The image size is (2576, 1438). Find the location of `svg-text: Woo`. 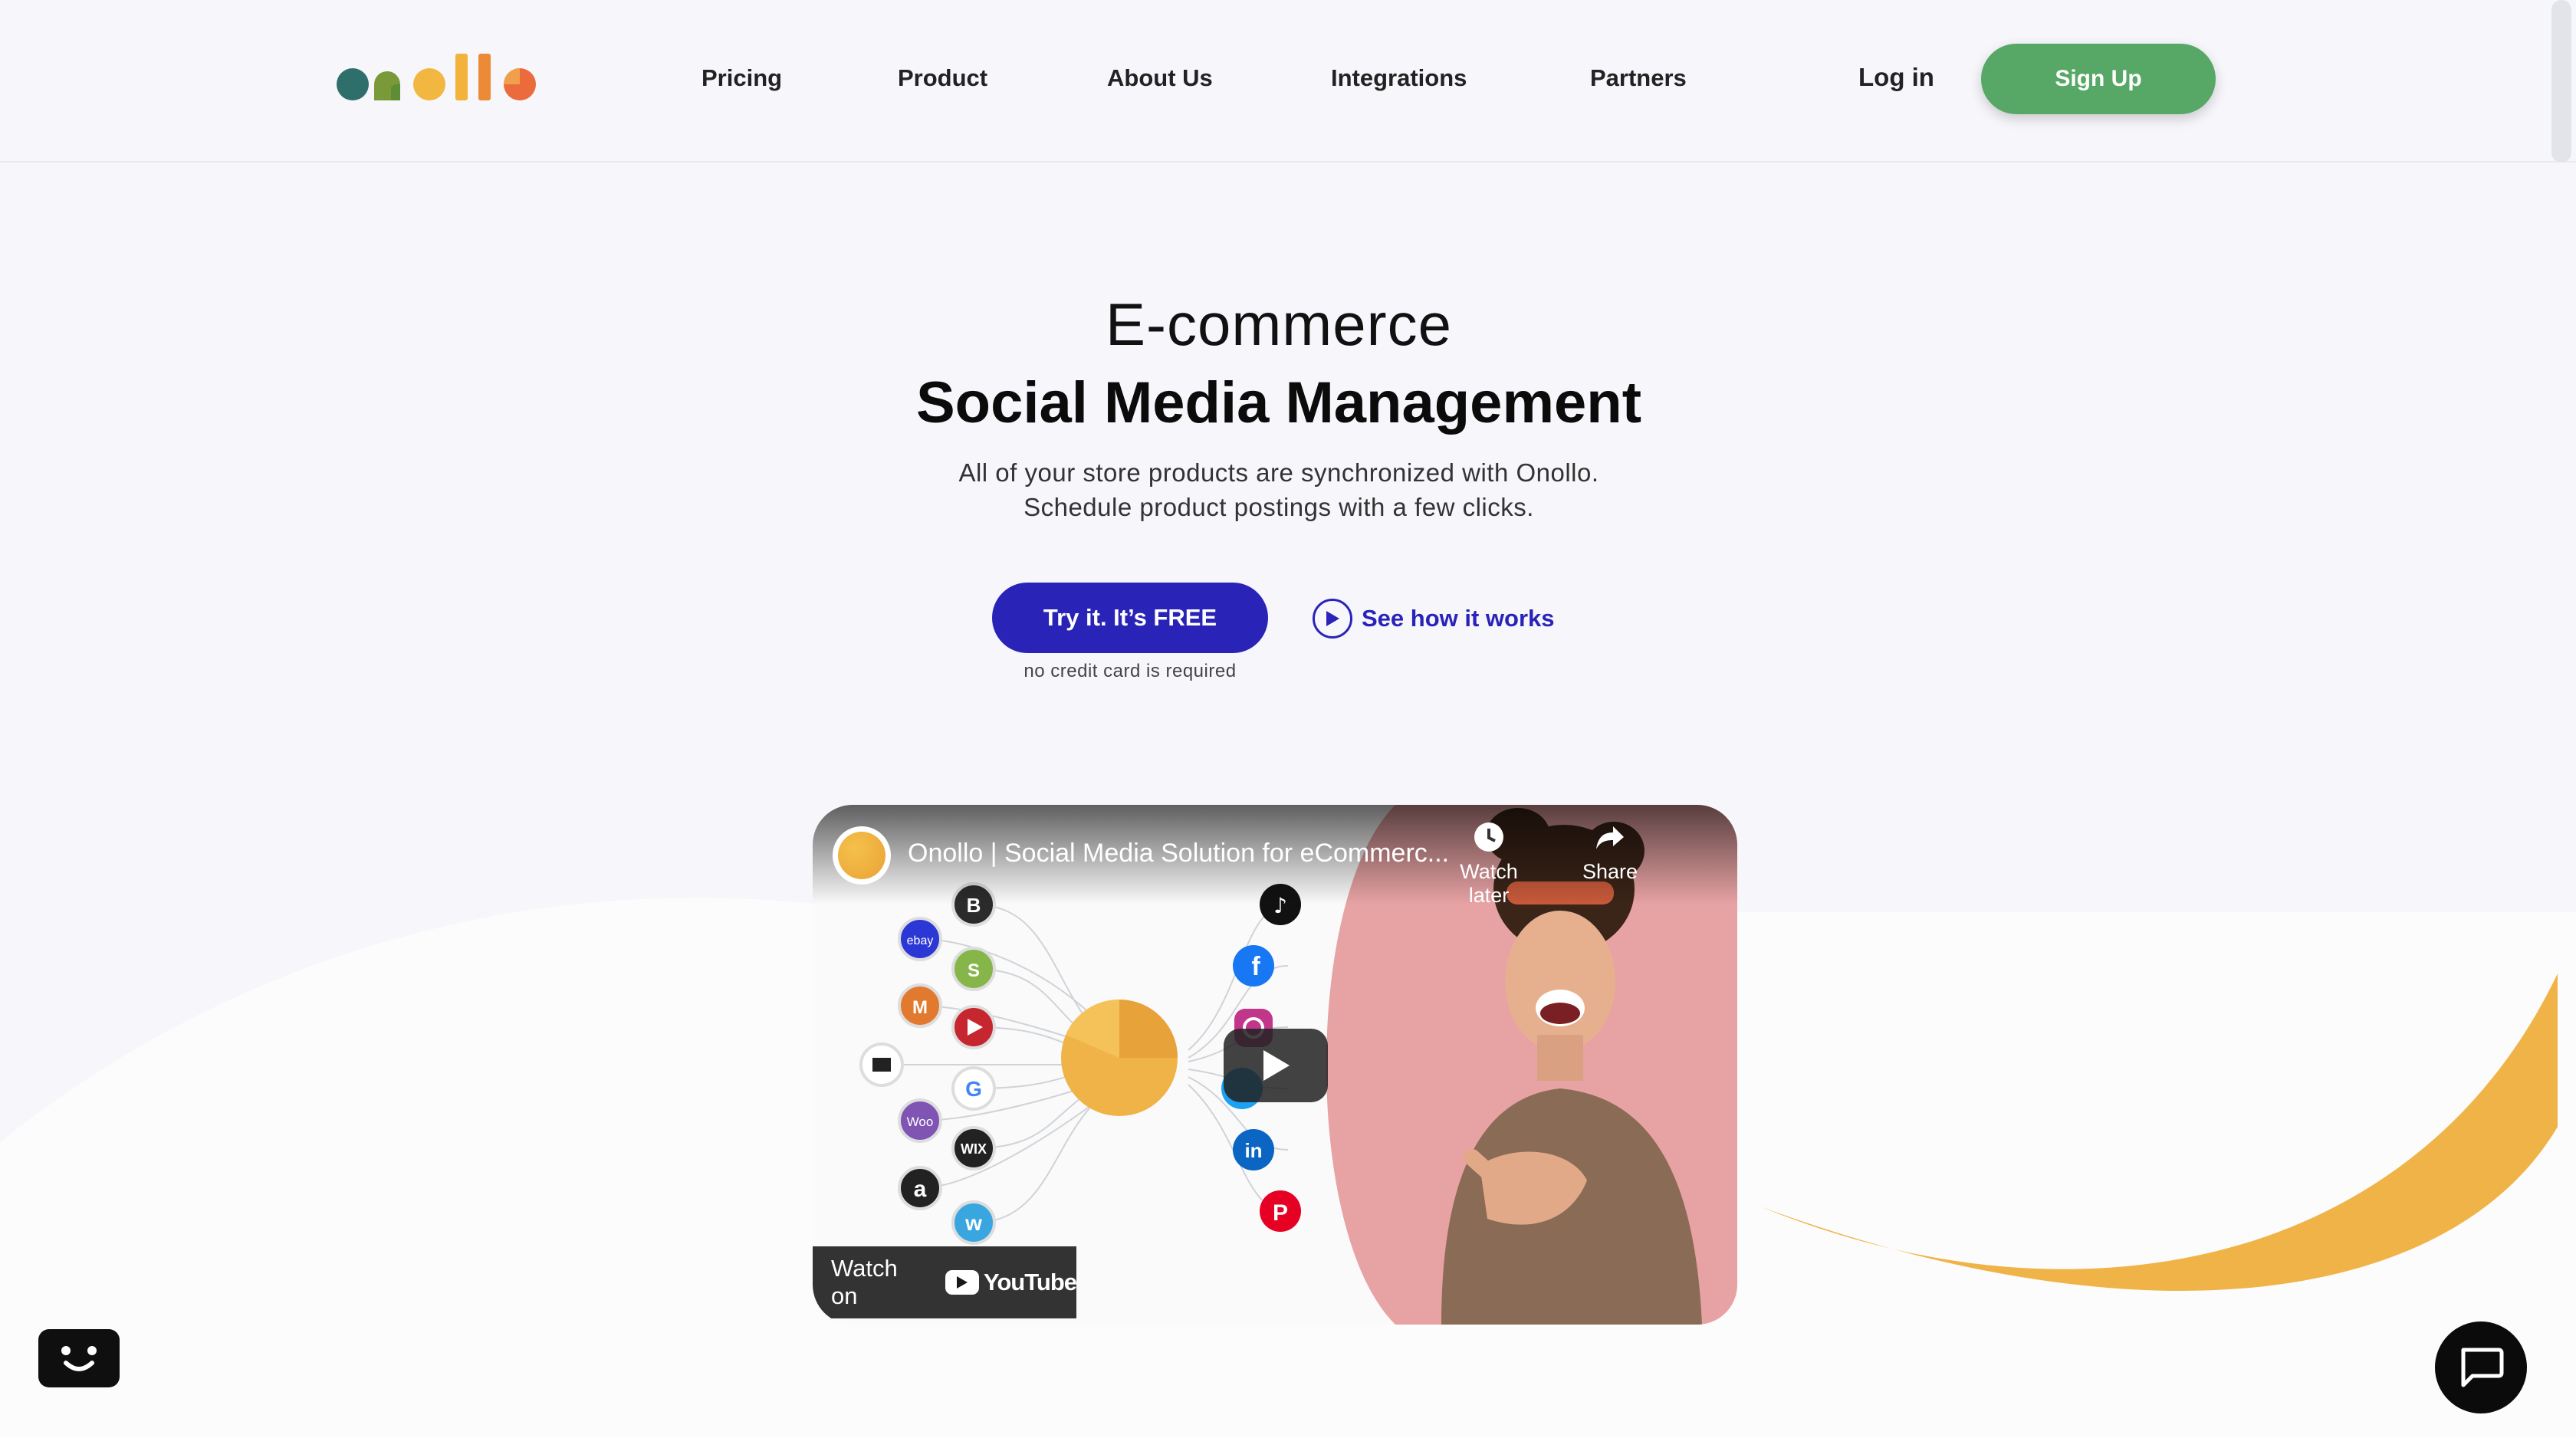

svg-text: Woo is located at coordinates (921, 1122).